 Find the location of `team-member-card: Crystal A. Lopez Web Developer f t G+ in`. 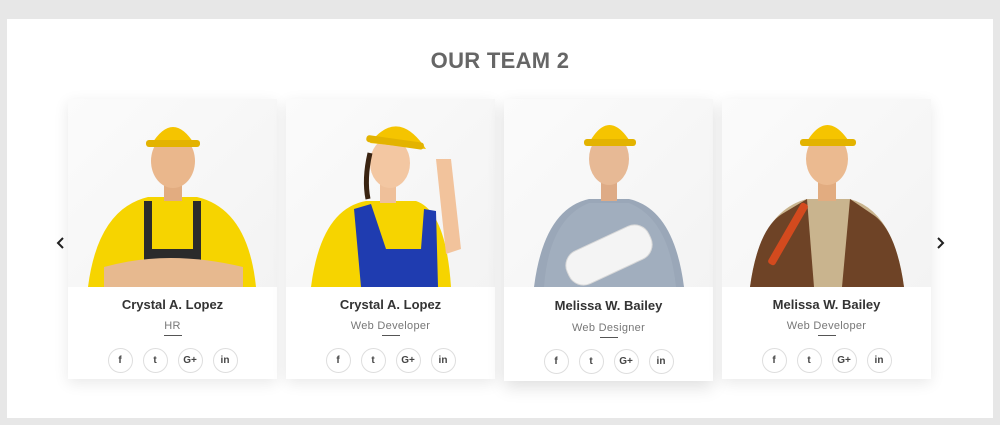

team-member-card: Crystal A. Lopez Web Developer f t G+ in is located at coordinates (390, 239).